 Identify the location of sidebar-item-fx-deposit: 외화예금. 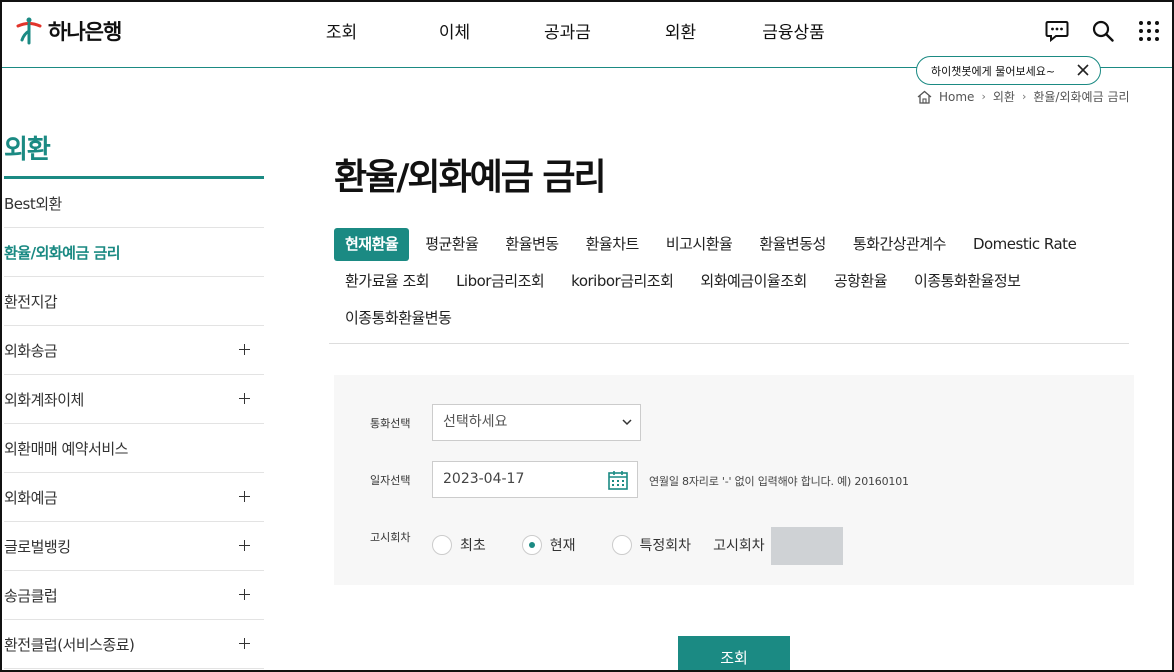
(134, 497).